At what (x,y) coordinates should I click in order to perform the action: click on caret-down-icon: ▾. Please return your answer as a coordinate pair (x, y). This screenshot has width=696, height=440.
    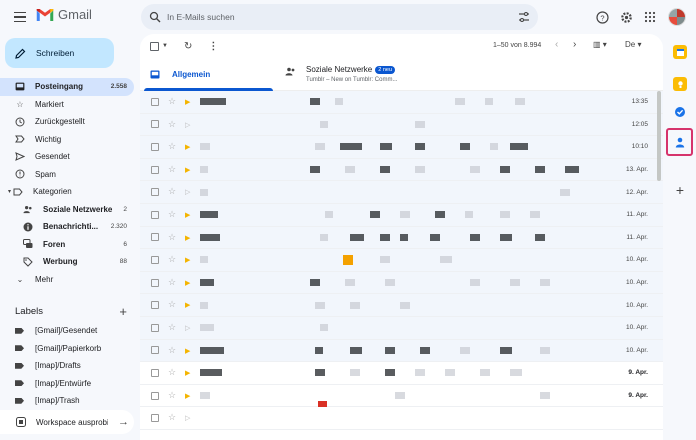
    Looking at the image, I should click on (9, 191).